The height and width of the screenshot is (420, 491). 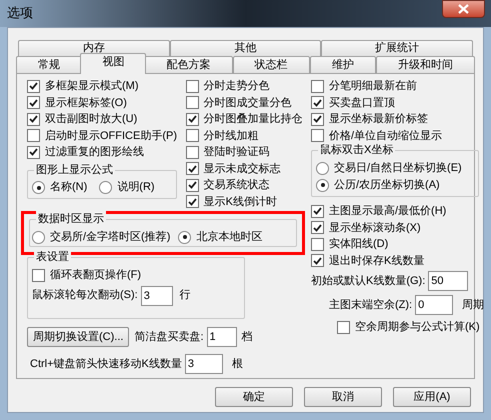 I want to click on checkbox-label: 显示坐标滚动条(X), so click(x=375, y=228).